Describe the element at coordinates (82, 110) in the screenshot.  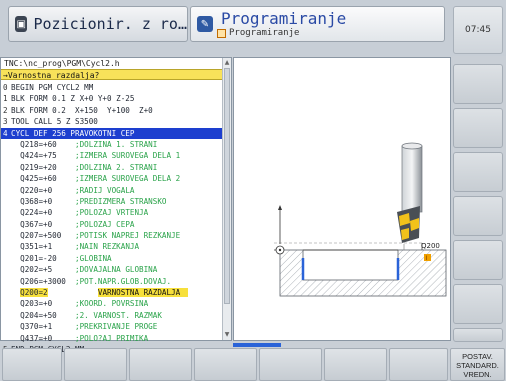
I see `line-code: BLK FORM 0.2 X+150 Y+100 Z+0` at that location.